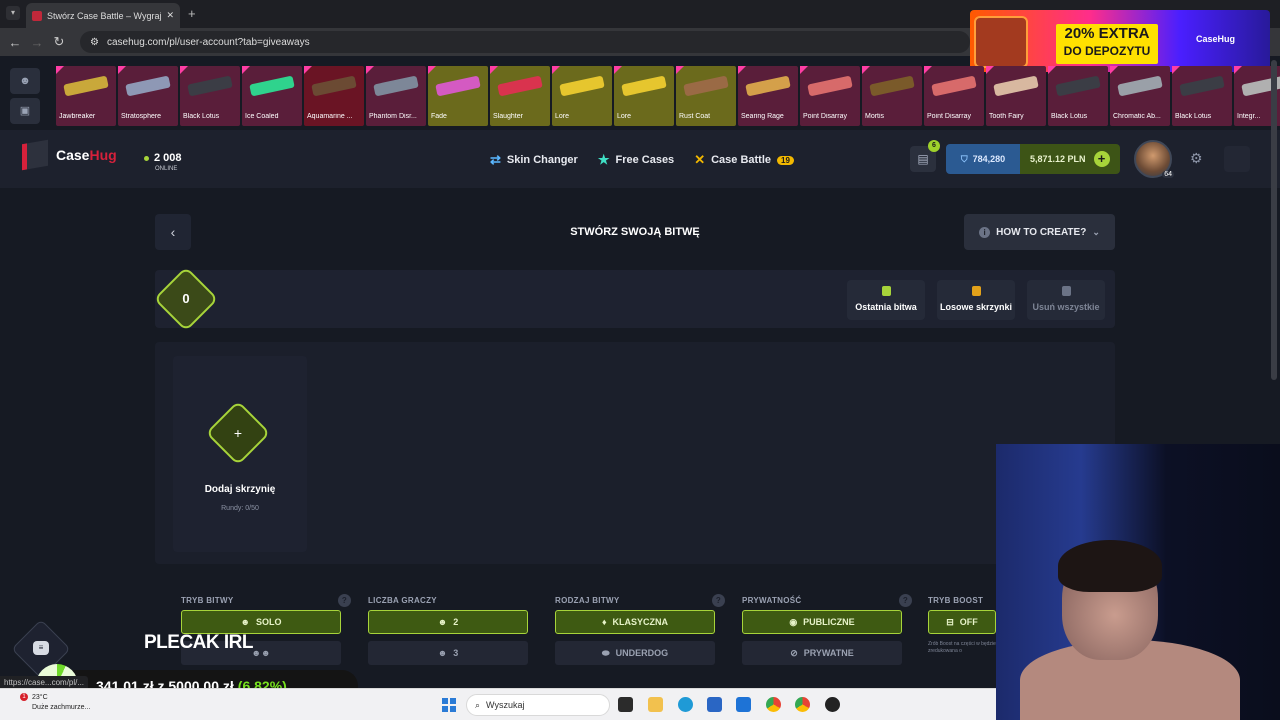  I want to click on user-filter-icon: ☻, so click(25, 81).